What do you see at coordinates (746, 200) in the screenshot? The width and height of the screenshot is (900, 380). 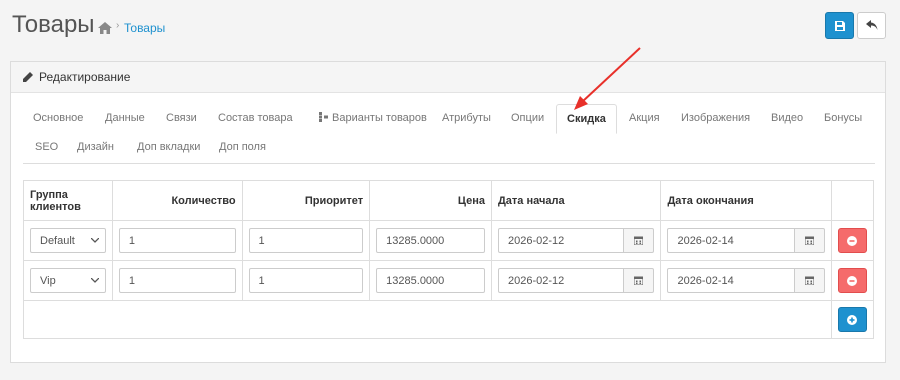 I see `header-date-end: Дата окончания` at bounding box center [746, 200].